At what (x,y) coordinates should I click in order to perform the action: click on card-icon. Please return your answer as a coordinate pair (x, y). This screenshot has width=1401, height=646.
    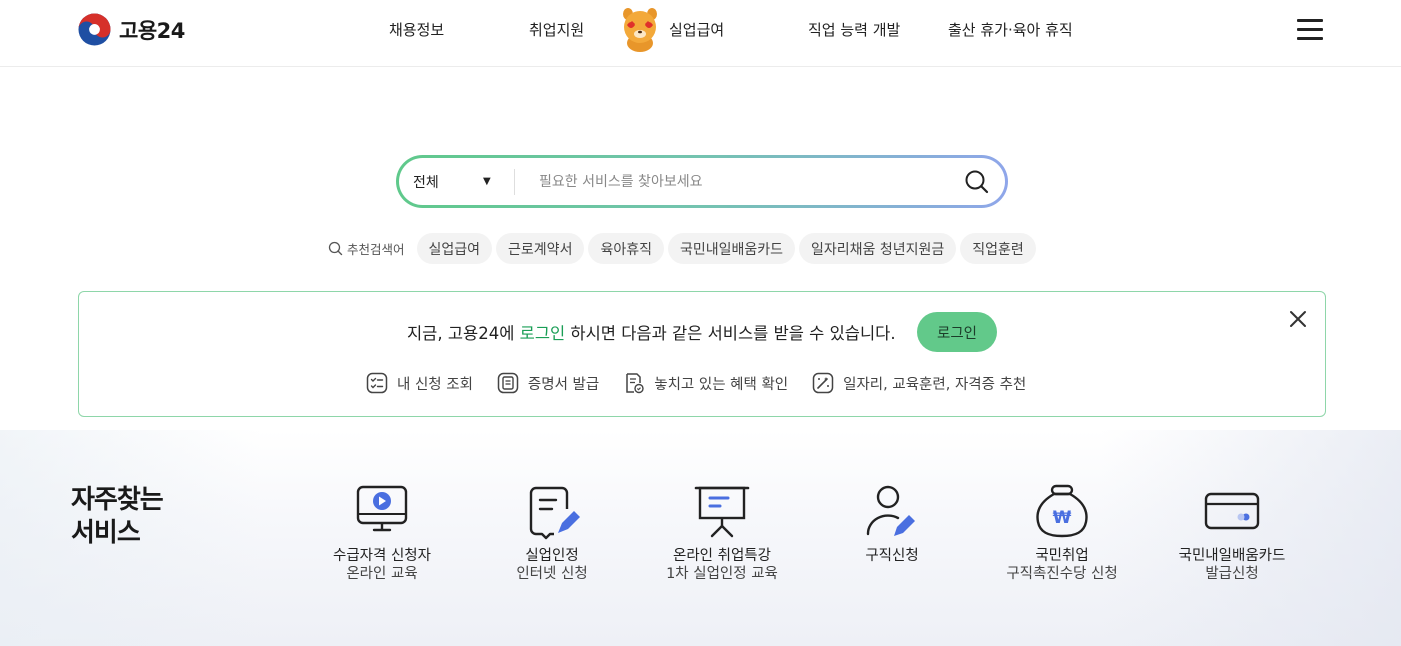
    Looking at the image, I should click on (1232, 511).